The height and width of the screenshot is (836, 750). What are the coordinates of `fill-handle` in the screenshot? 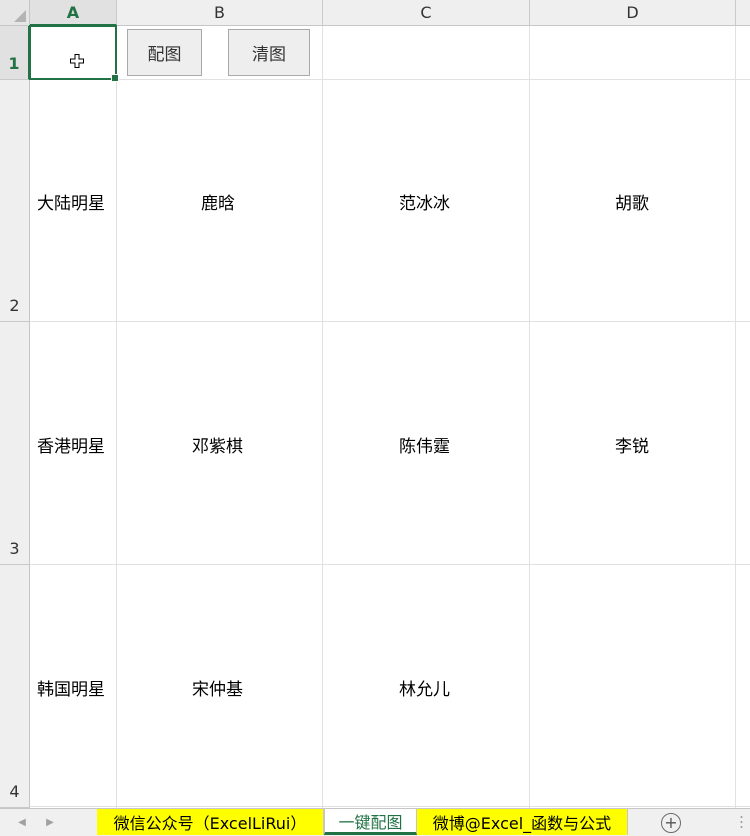 It's located at (115, 78).